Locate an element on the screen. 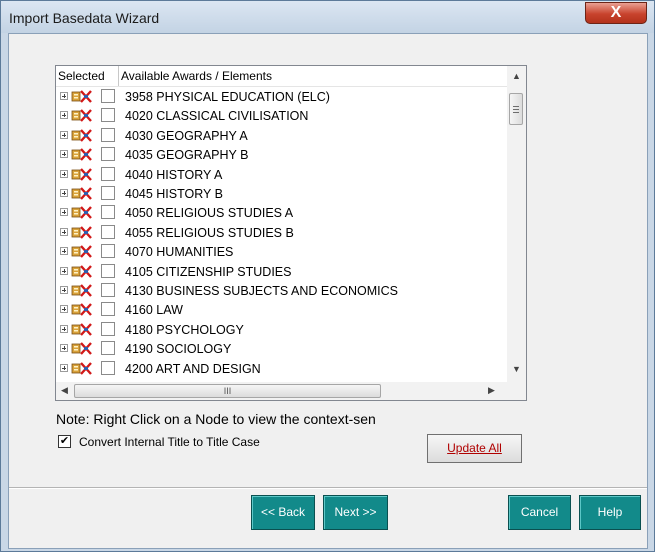 The width and height of the screenshot is (655, 552). tree-row: 4040 HISTORY A is located at coordinates (282, 174).